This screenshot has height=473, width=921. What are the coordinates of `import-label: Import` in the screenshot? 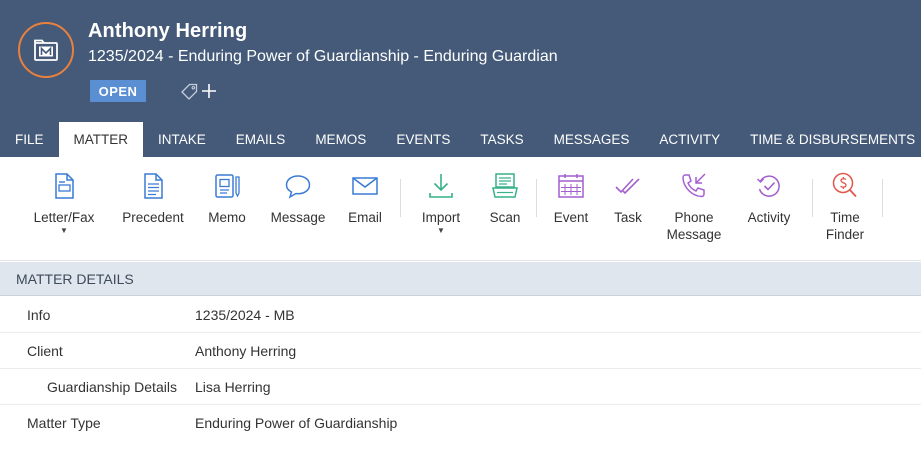 It's located at (441, 217).